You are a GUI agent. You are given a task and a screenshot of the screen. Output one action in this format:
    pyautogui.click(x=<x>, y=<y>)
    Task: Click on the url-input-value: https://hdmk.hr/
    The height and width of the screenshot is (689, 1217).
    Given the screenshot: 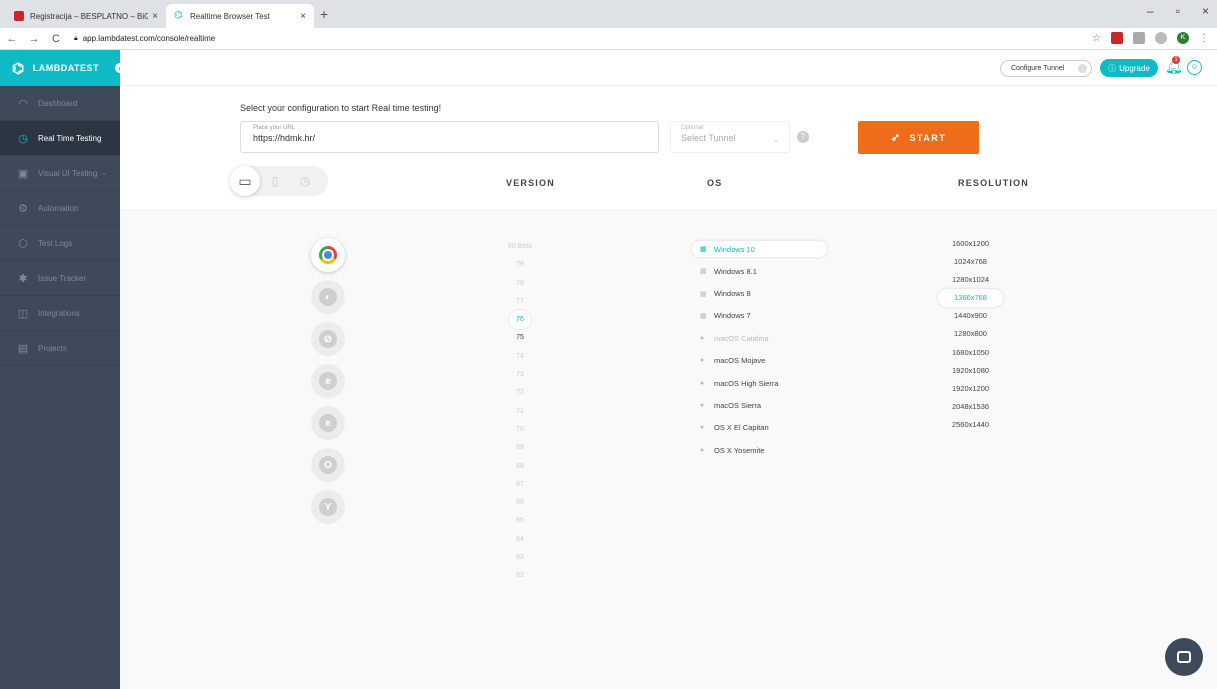 What is the action you would take?
    pyautogui.click(x=284, y=138)
    